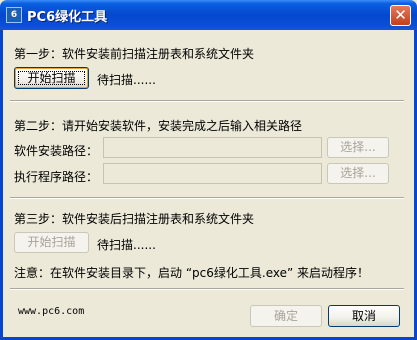  Describe the element at coordinates (14, 15) in the screenshot. I see `app-icon: 6` at that location.